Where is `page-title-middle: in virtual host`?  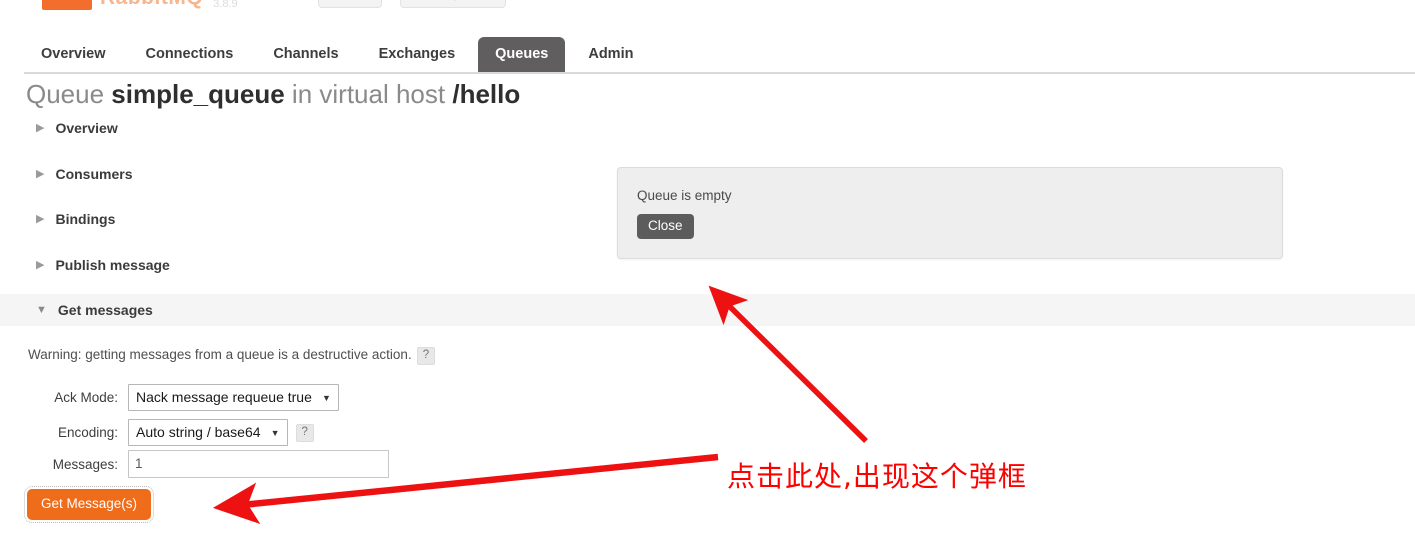
page-title-middle: in virtual host is located at coordinates (368, 94).